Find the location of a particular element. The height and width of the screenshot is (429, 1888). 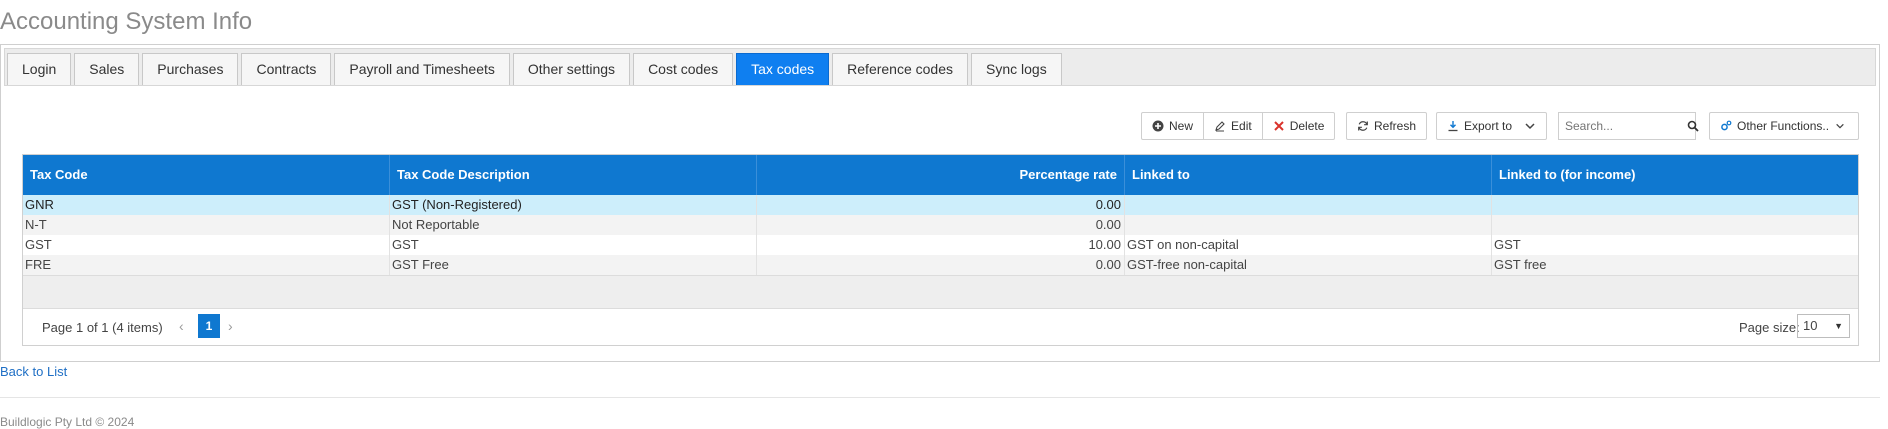

export-button-label: Export to is located at coordinates (1488, 126).